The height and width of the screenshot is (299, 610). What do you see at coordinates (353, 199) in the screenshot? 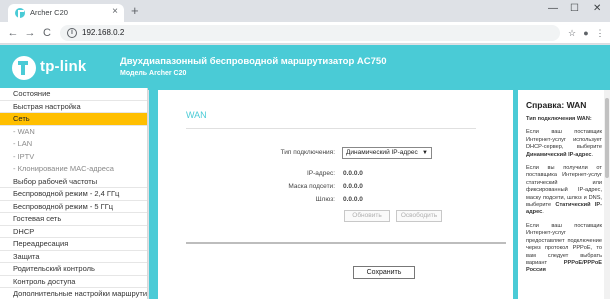
I see `gateway-value: 0.0.0.0` at bounding box center [353, 199].